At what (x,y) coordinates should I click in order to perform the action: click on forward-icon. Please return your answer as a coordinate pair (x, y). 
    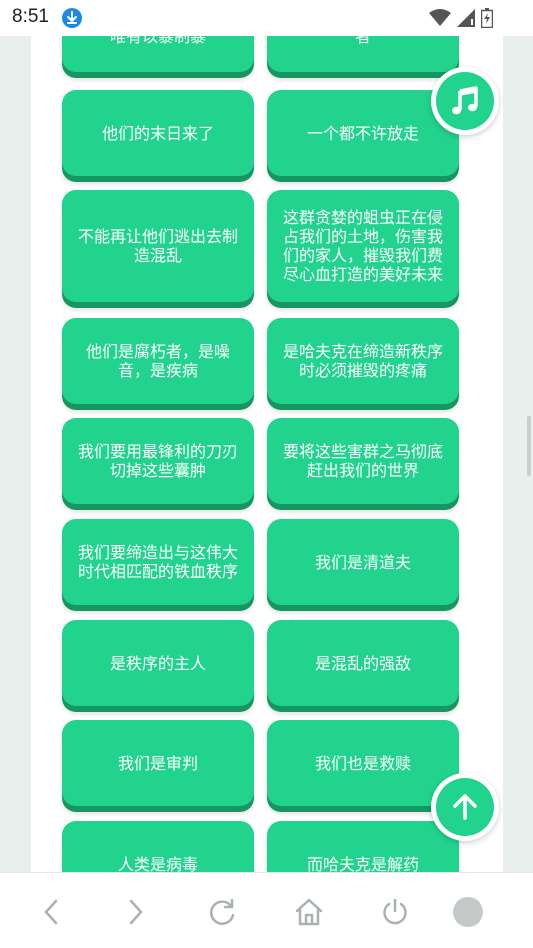
    Looking at the image, I should click on (136, 912).